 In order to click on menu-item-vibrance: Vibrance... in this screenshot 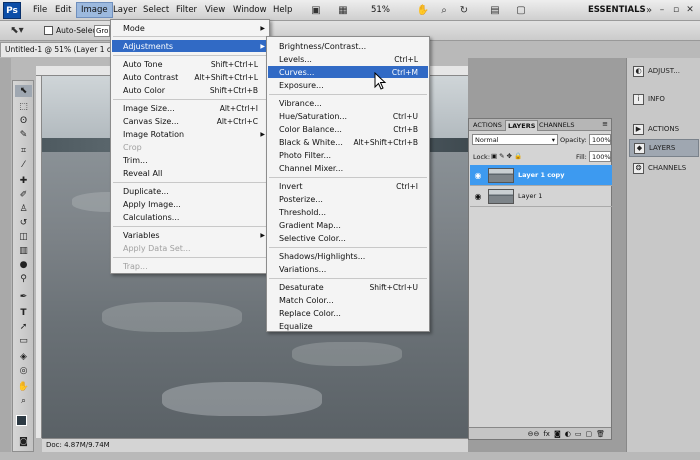, I will do `click(348, 103)`.